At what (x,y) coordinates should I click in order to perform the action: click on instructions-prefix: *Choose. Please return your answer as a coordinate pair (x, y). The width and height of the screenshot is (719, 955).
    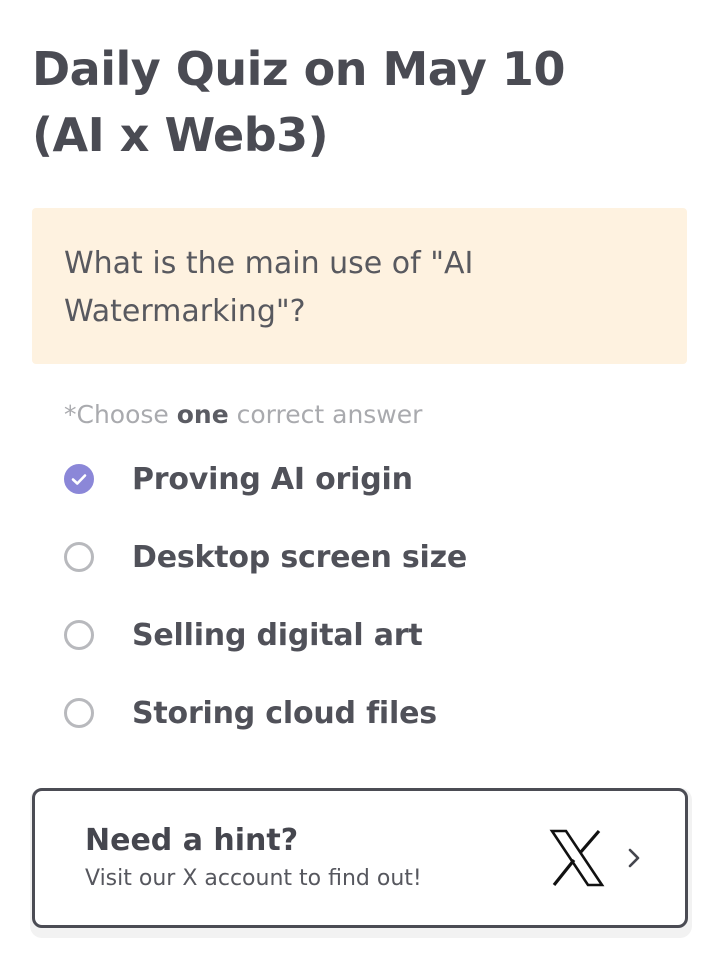
    Looking at the image, I should click on (120, 414).